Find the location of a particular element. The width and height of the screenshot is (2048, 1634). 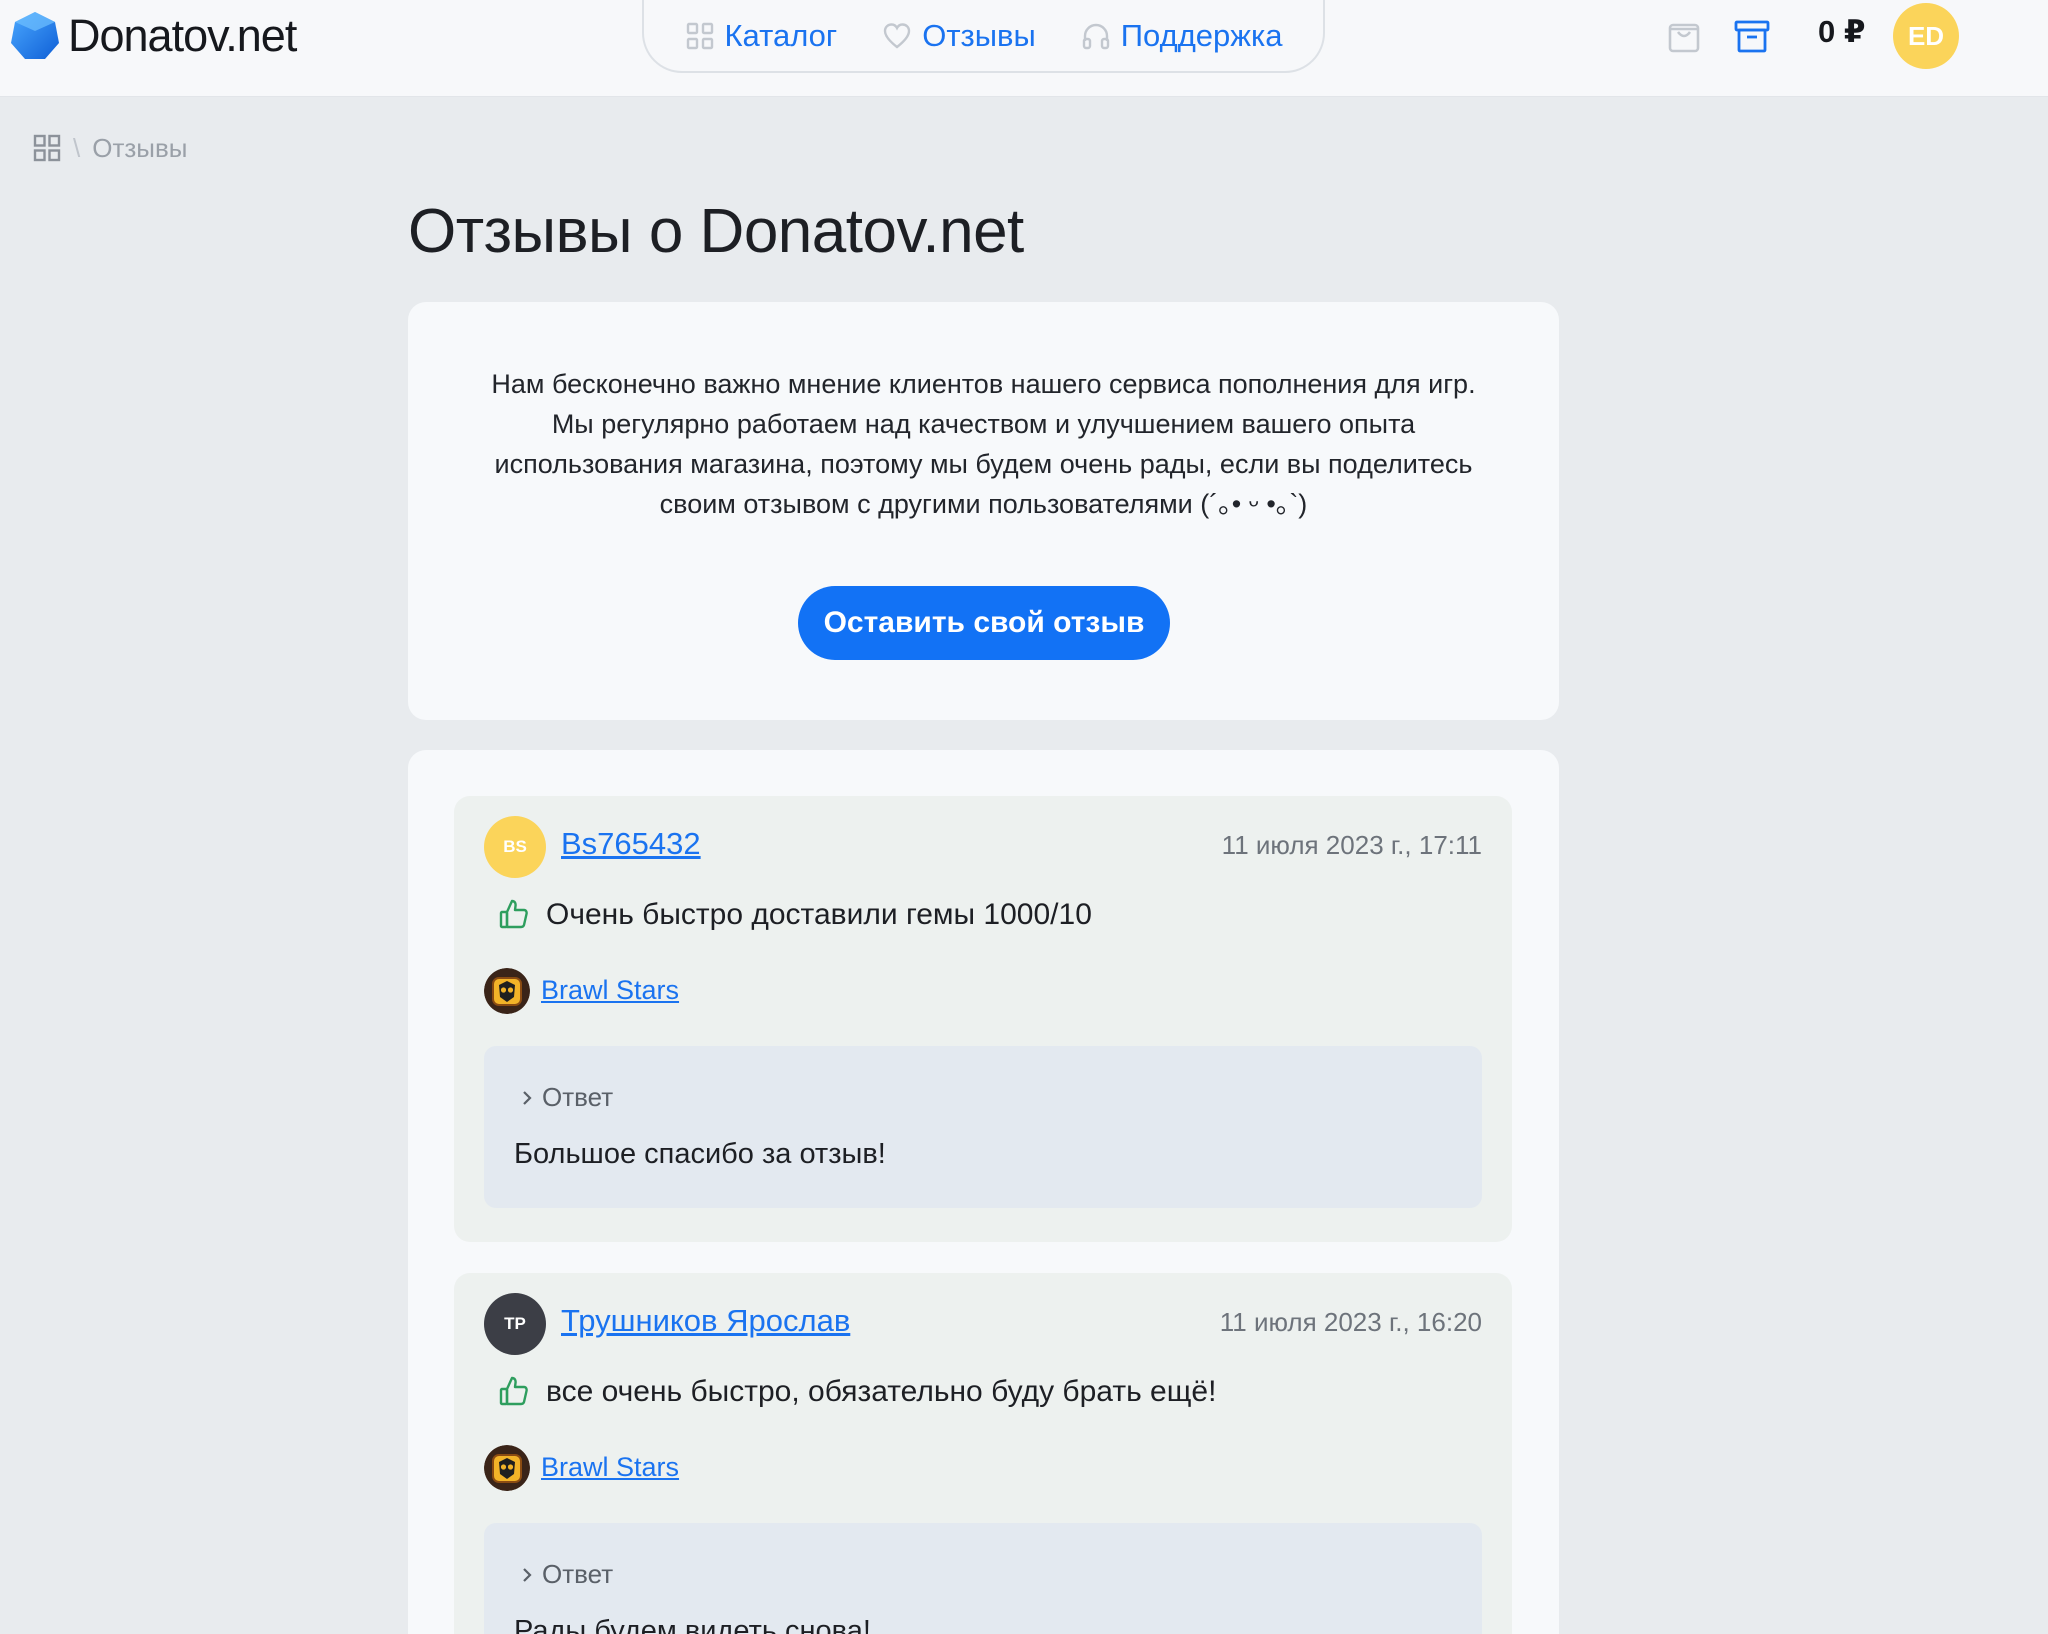

reply-text: Большое спасибо за отзыв! is located at coordinates (700, 1154).